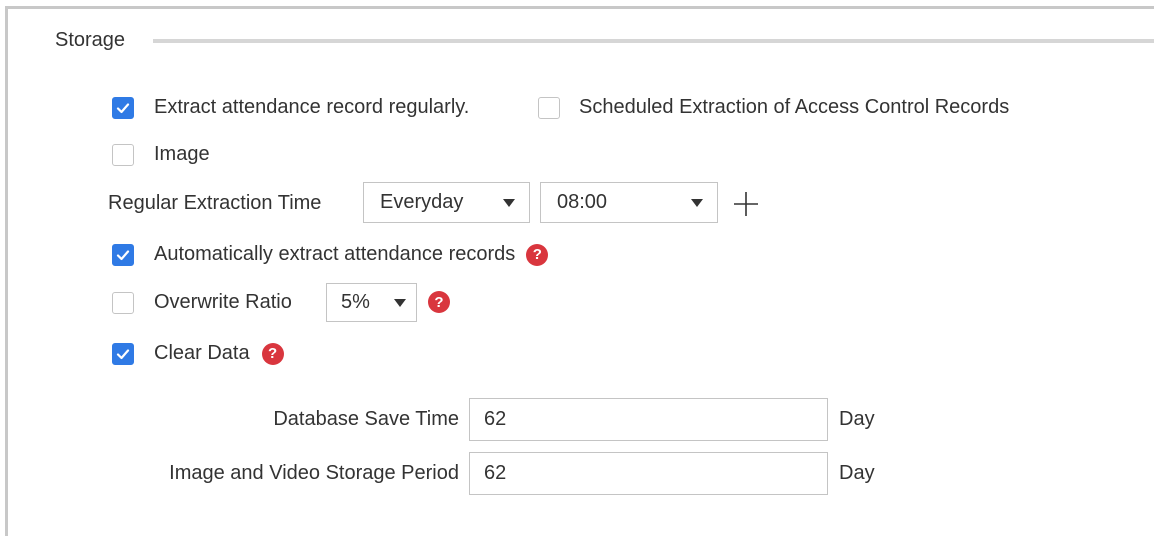 This screenshot has height=536, width=1154. Describe the element at coordinates (653, 41) in the screenshot. I see `section-divider` at that location.